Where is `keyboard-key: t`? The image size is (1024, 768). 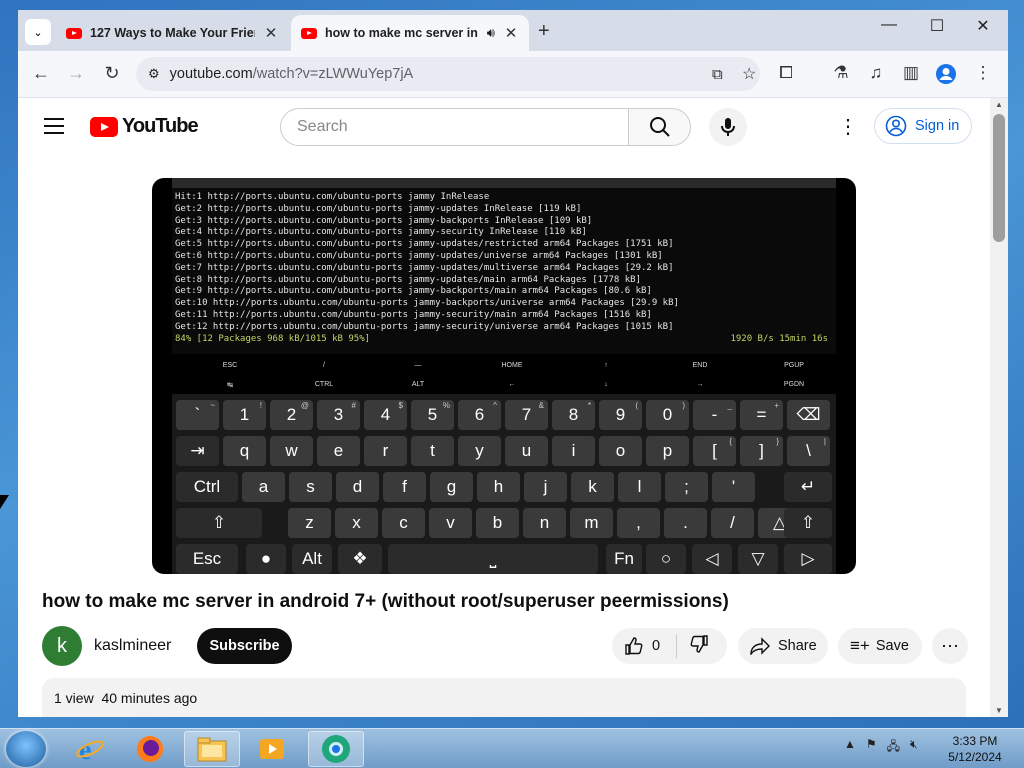 keyboard-key: t is located at coordinates (432, 451).